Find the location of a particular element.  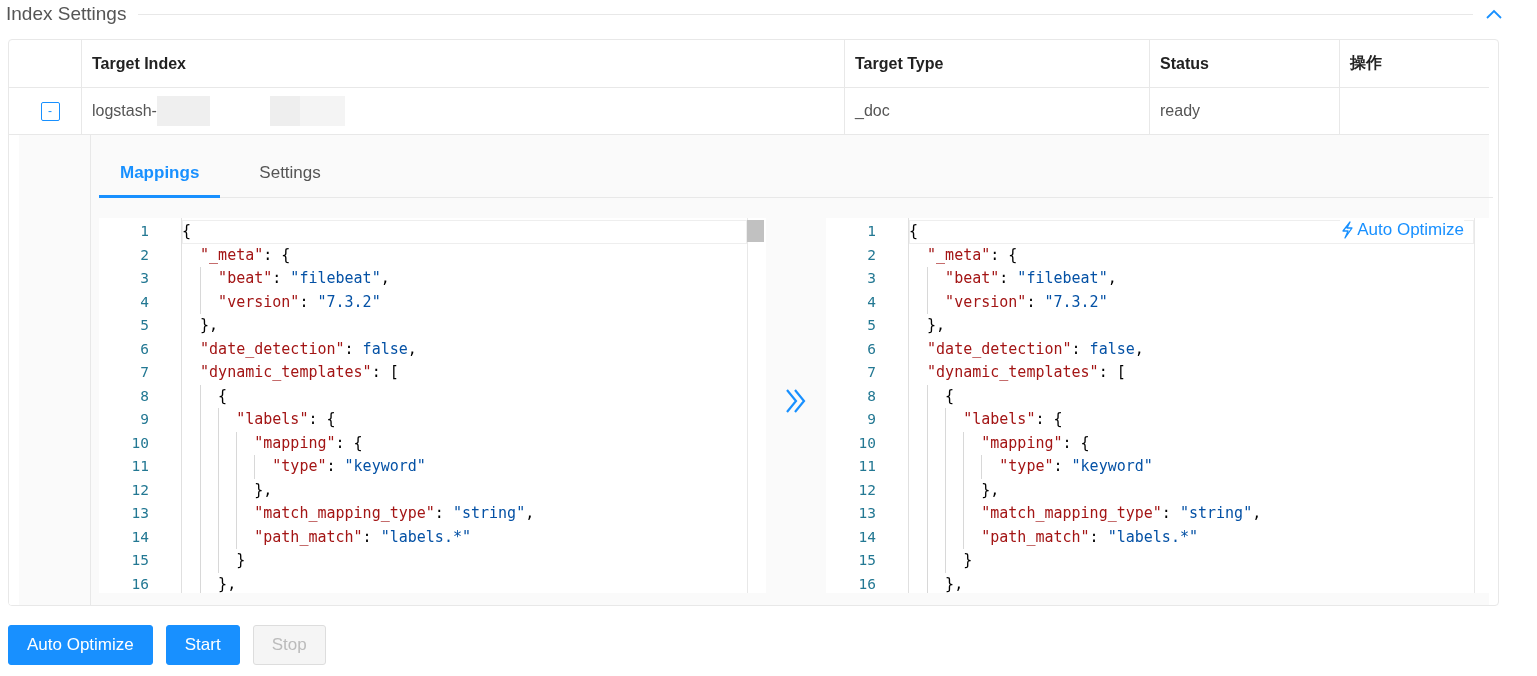

table-cell: _doc is located at coordinates (996, 111).